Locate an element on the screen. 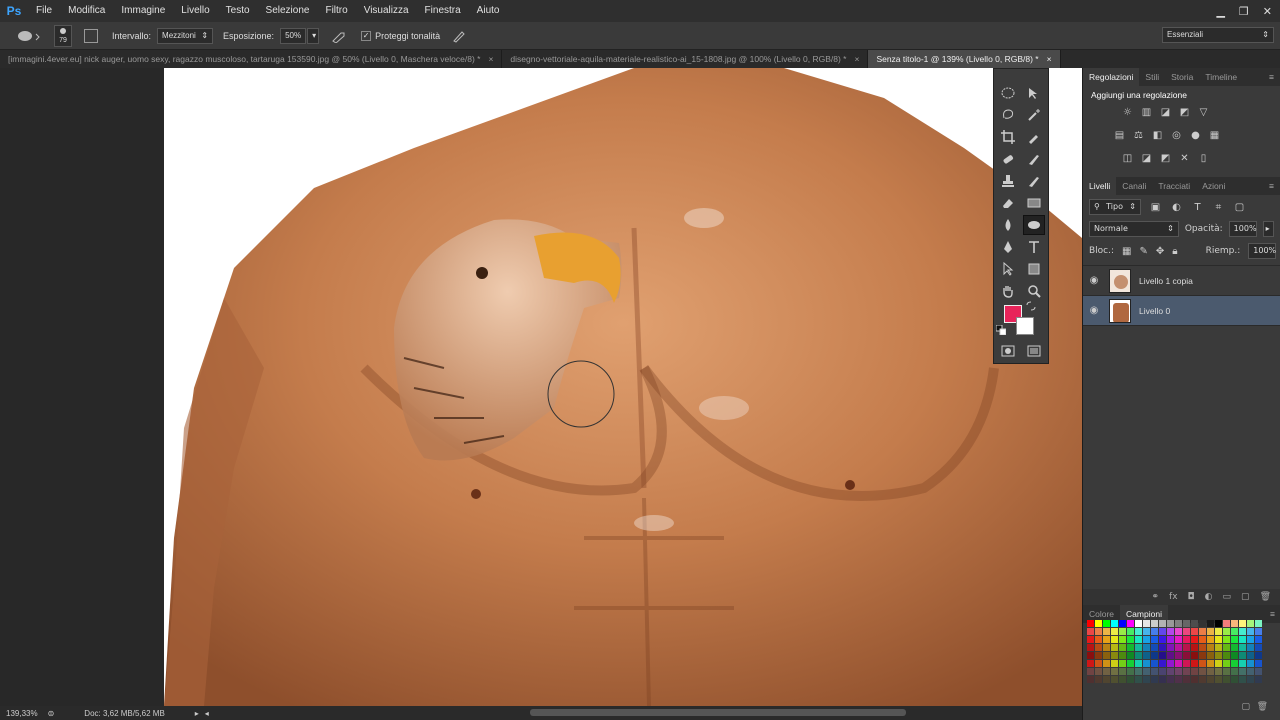 This screenshot has height=720, width=1280. hue-saturation-icon: ▤ is located at coordinates (1119, 135).